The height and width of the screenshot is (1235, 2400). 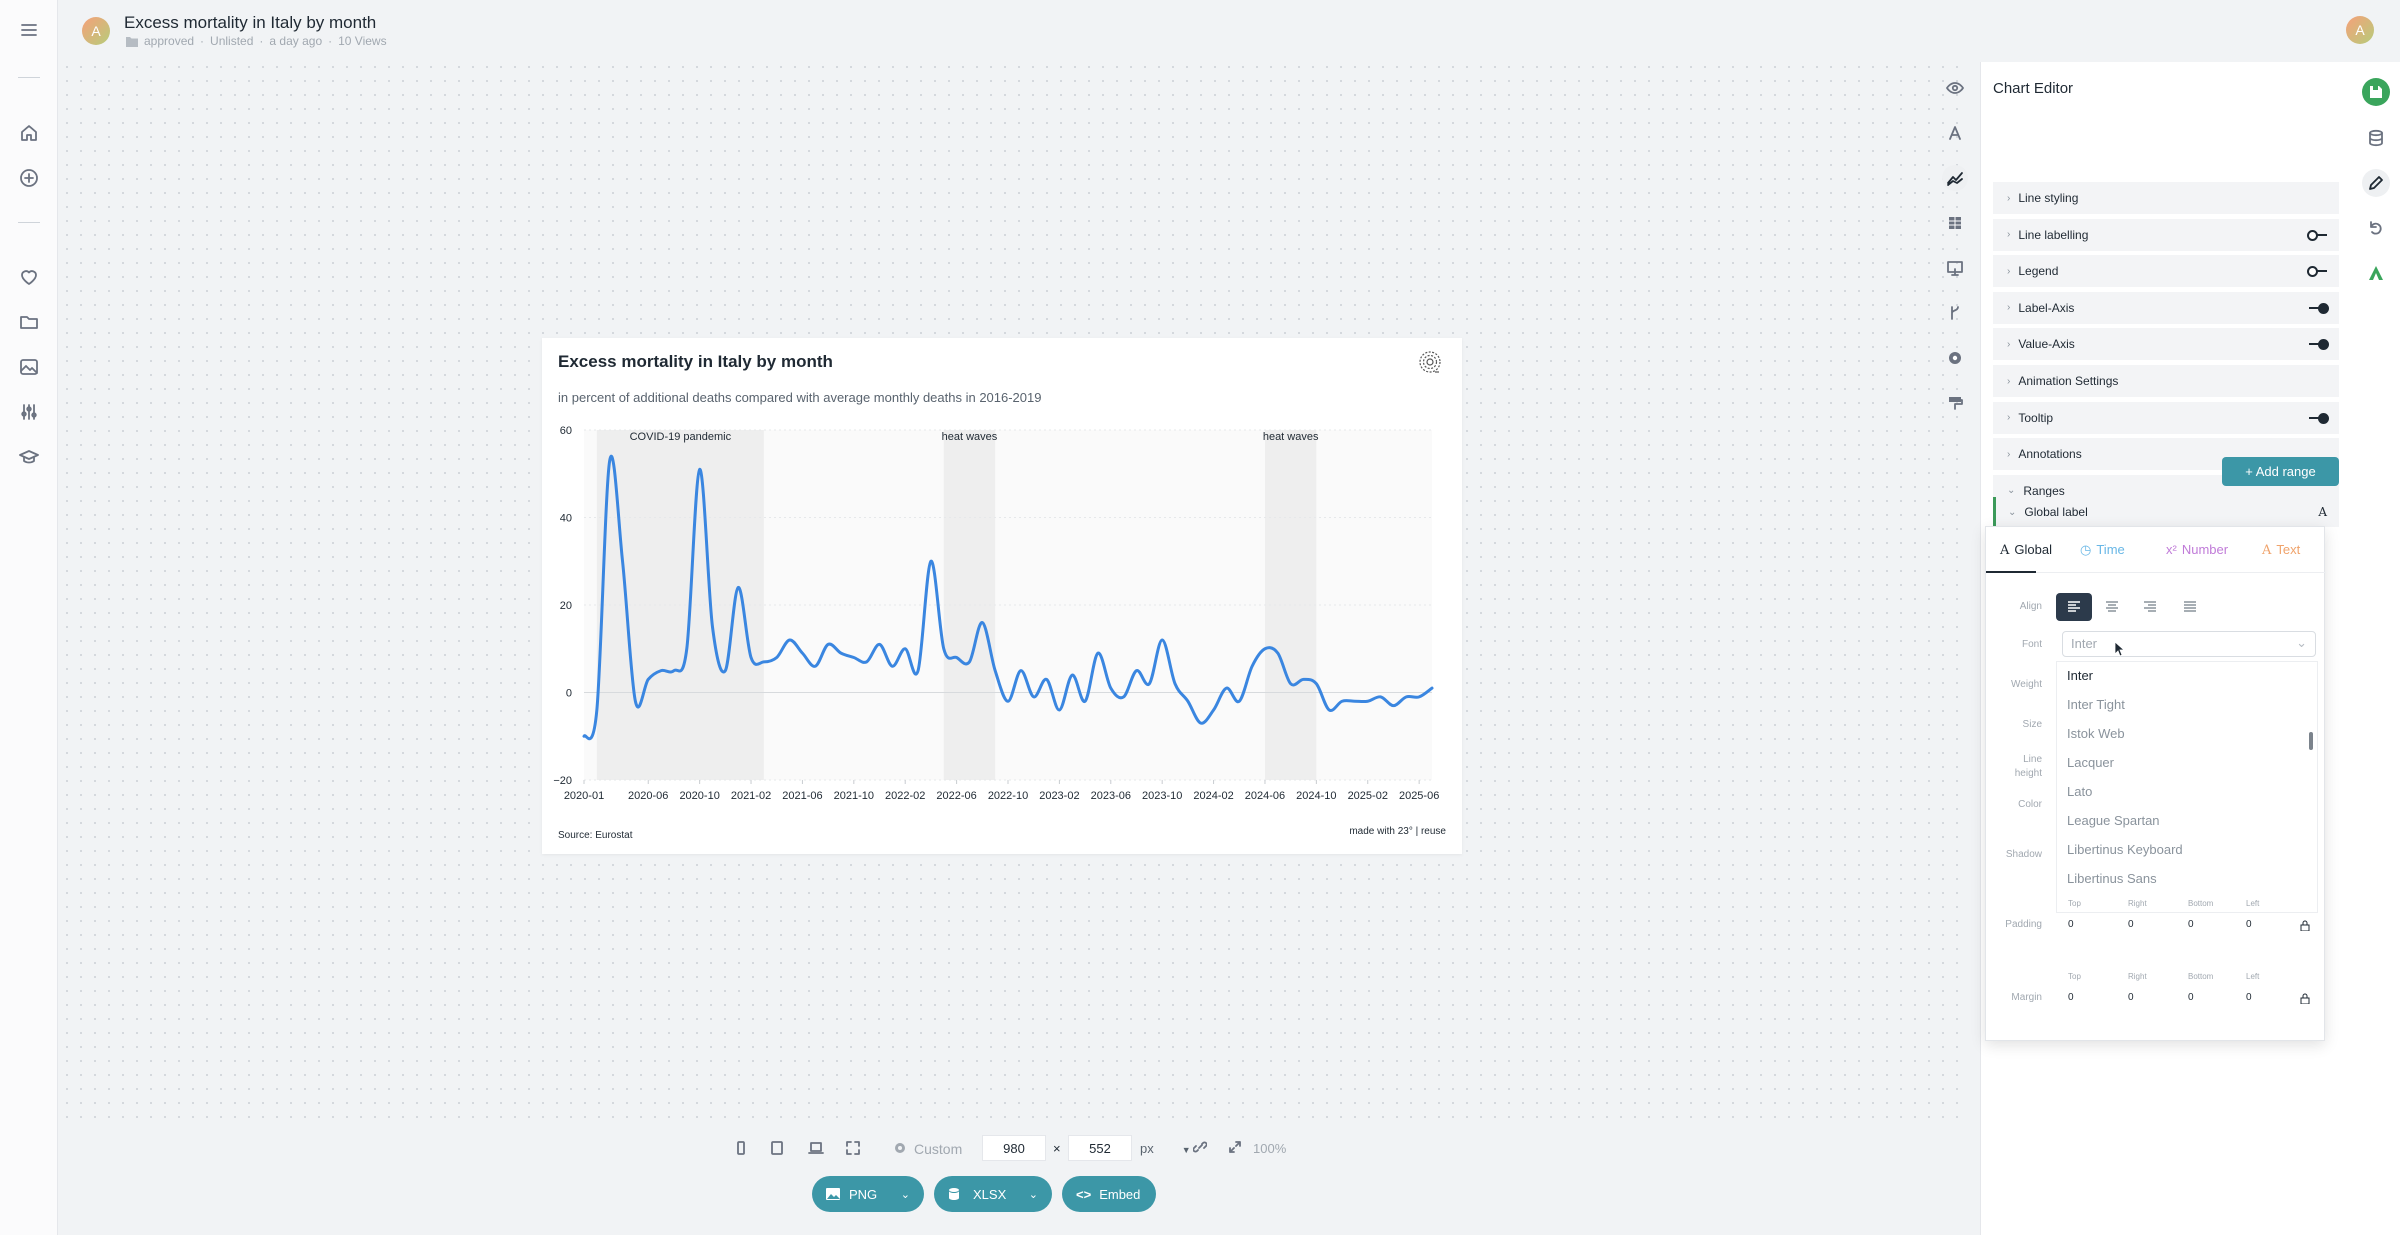 What do you see at coordinates (2189, 644) in the screenshot?
I see `font-select: Inter ⌄` at bounding box center [2189, 644].